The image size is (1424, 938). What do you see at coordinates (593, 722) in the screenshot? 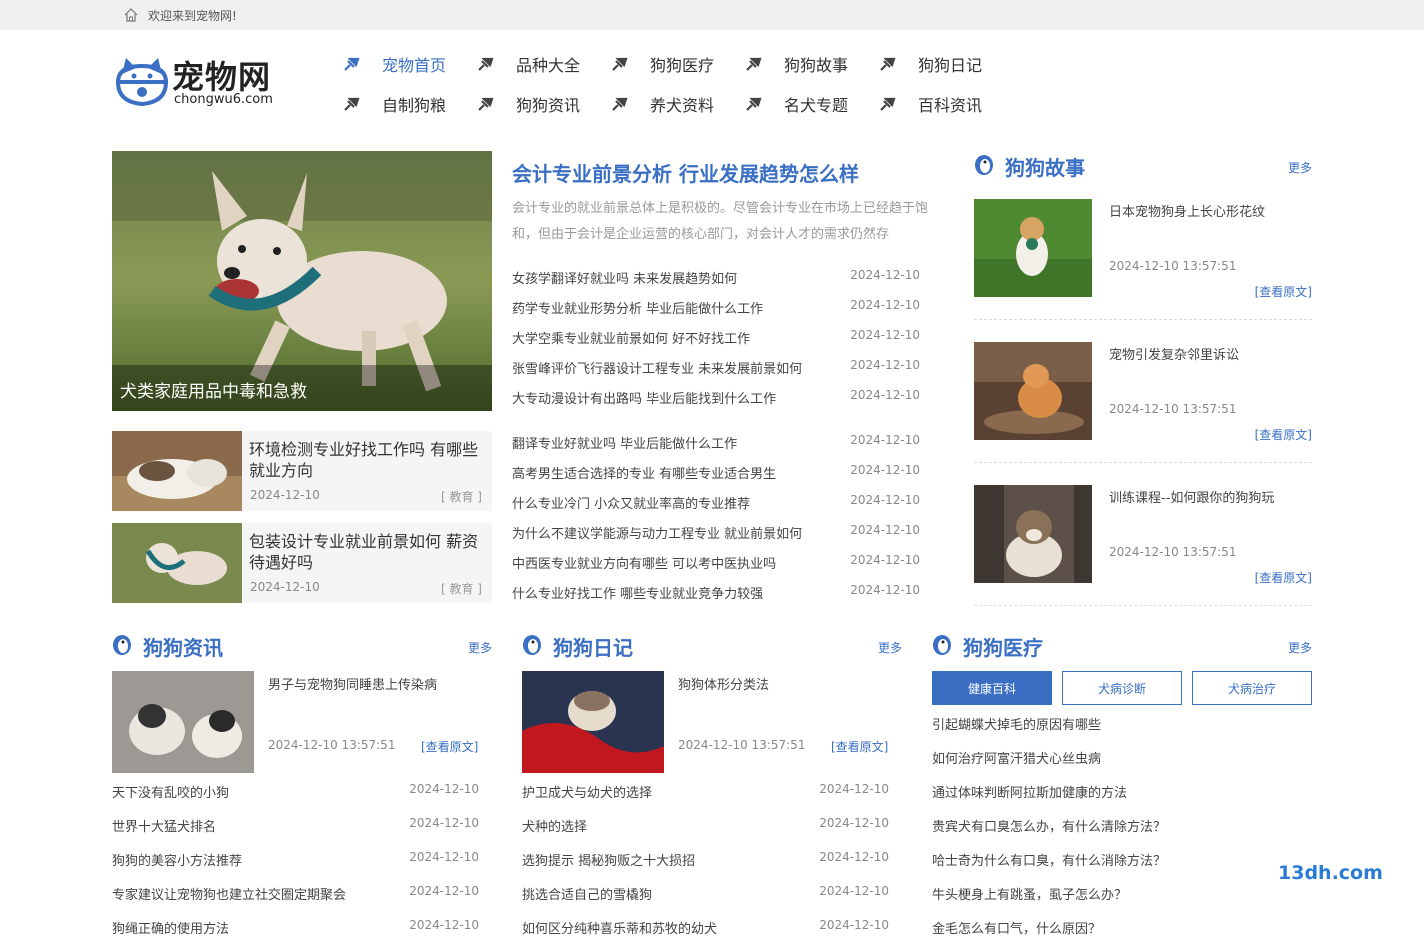
I see `cat-blanket-photo` at bounding box center [593, 722].